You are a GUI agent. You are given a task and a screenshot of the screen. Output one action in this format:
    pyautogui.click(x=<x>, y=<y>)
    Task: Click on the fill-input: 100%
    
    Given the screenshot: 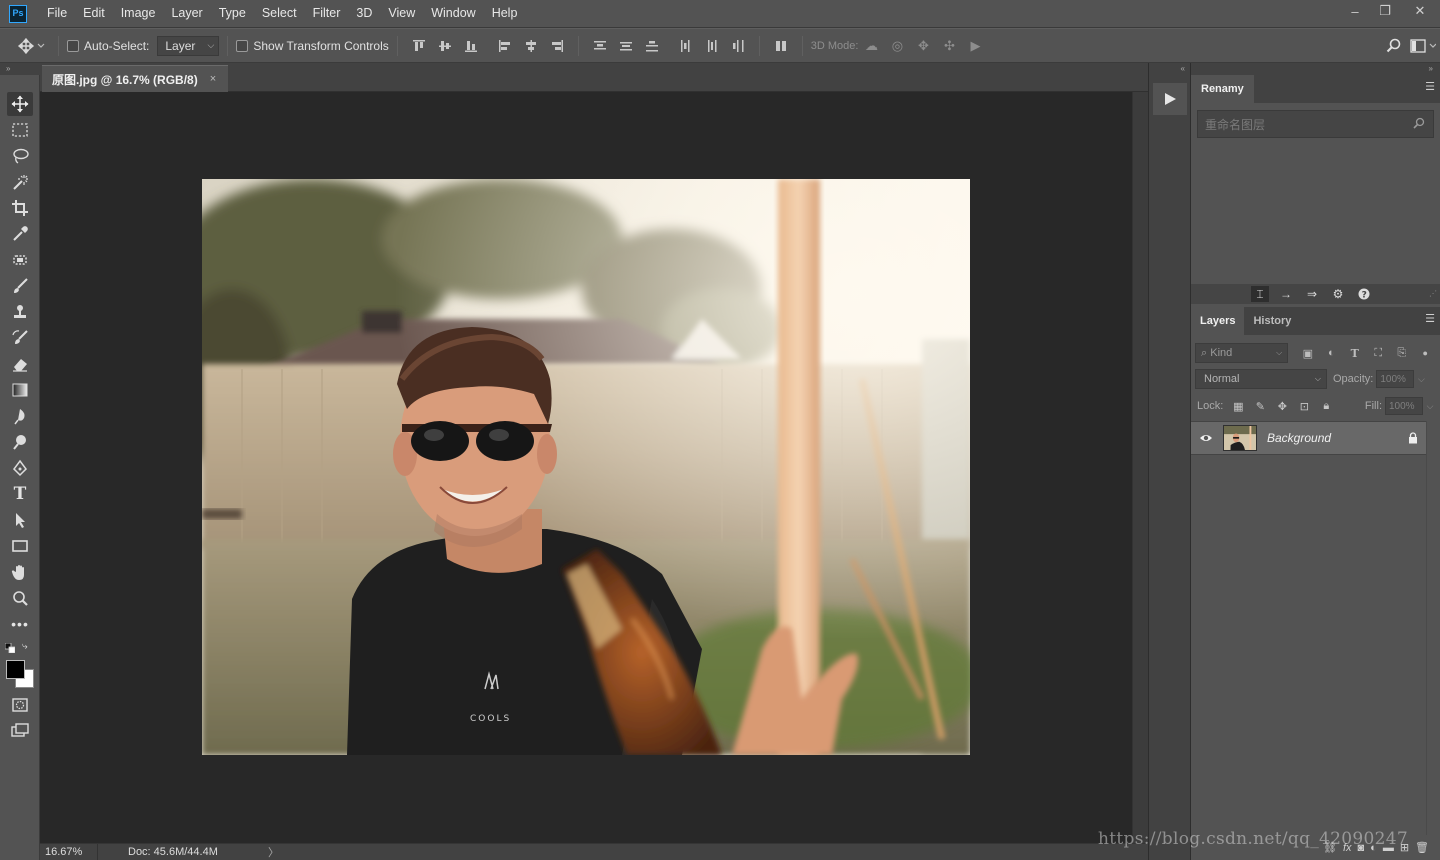 What is the action you would take?
    pyautogui.click(x=1404, y=406)
    